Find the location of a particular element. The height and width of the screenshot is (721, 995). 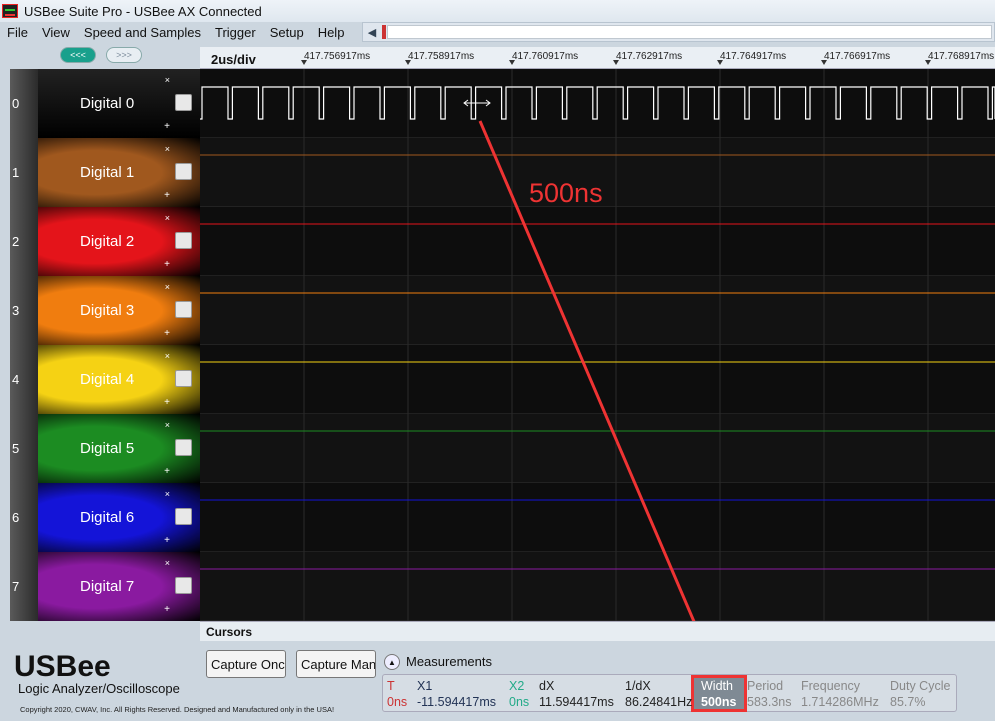

measurement-header: Width is located at coordinates (717, 686).